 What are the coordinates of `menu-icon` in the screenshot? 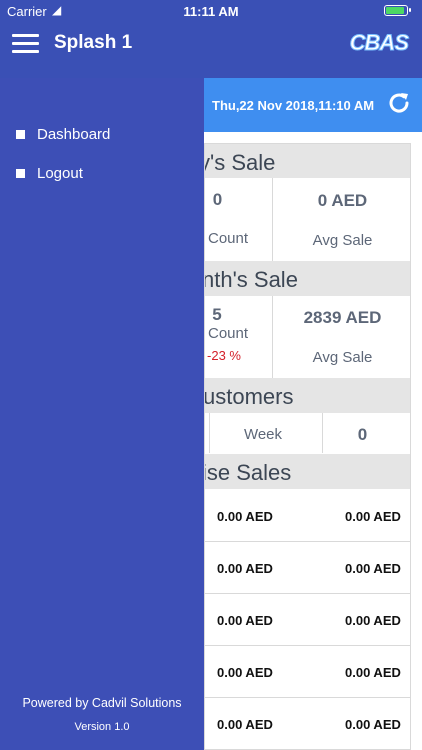 It's located at (25, 44).